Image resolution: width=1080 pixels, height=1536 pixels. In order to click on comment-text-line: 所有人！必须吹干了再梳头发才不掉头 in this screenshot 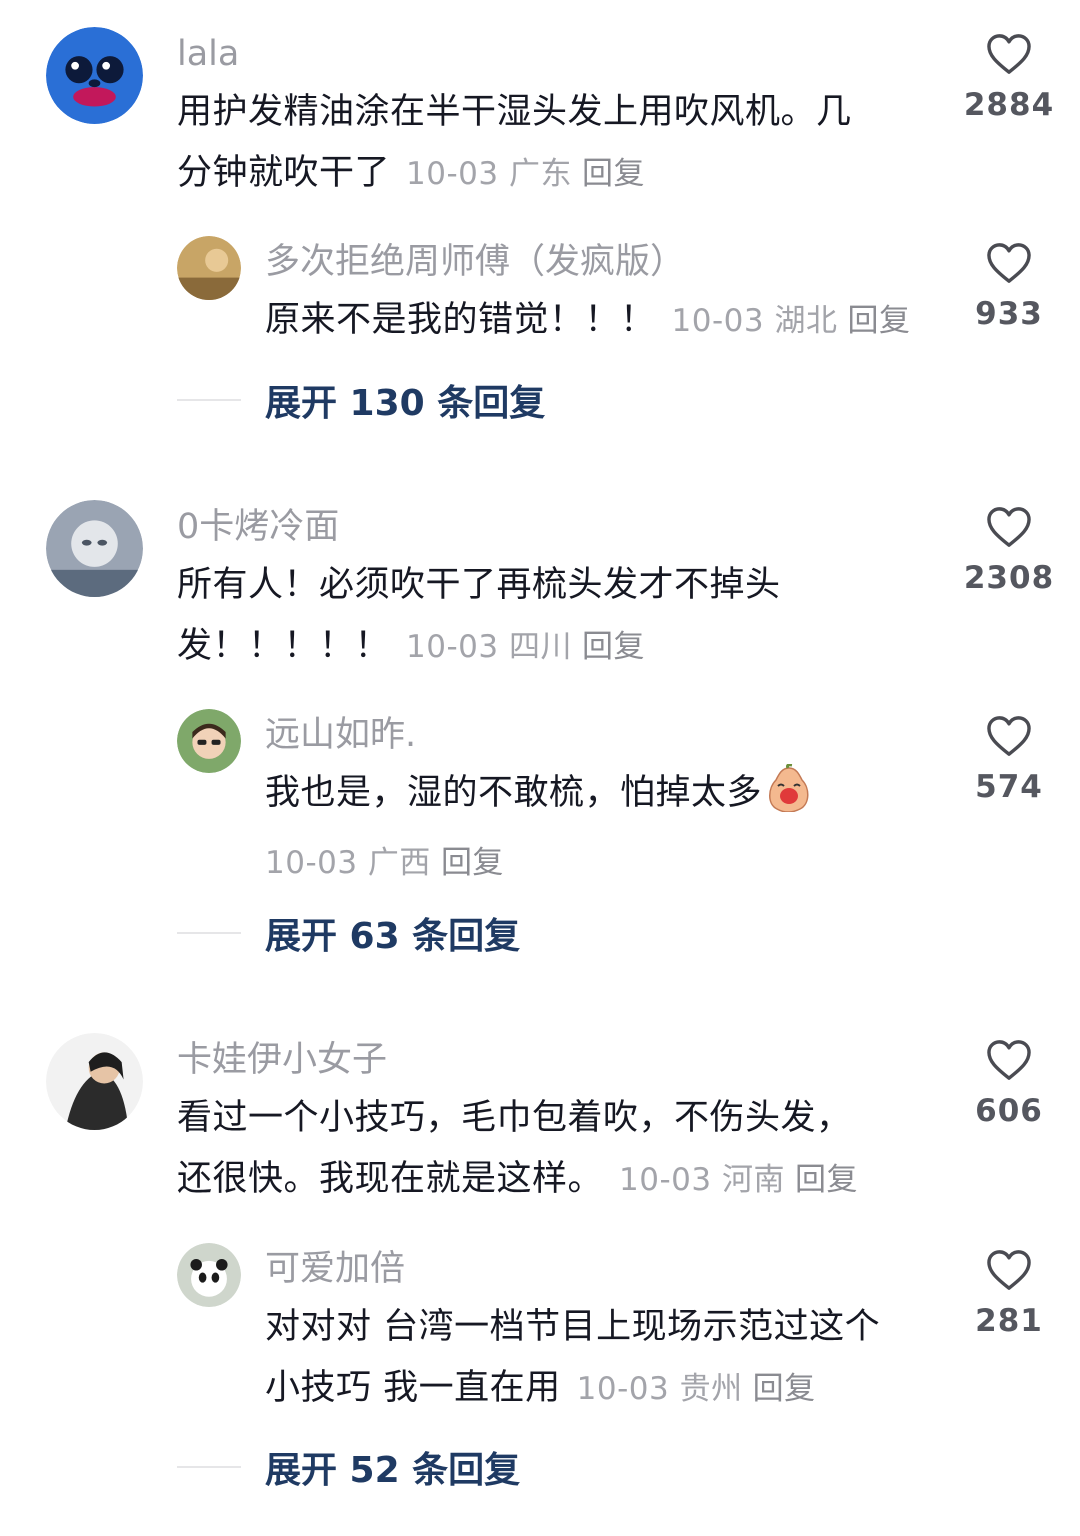, I will do `click(479, 585)`.